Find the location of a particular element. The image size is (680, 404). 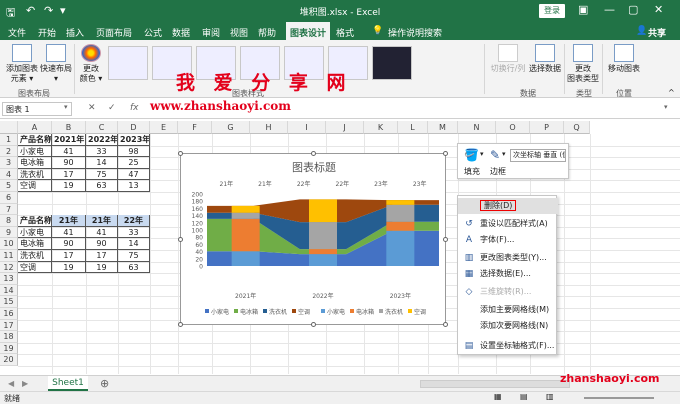

fill-dropdown-icon: ▾ is located at coordinates (482, 154).